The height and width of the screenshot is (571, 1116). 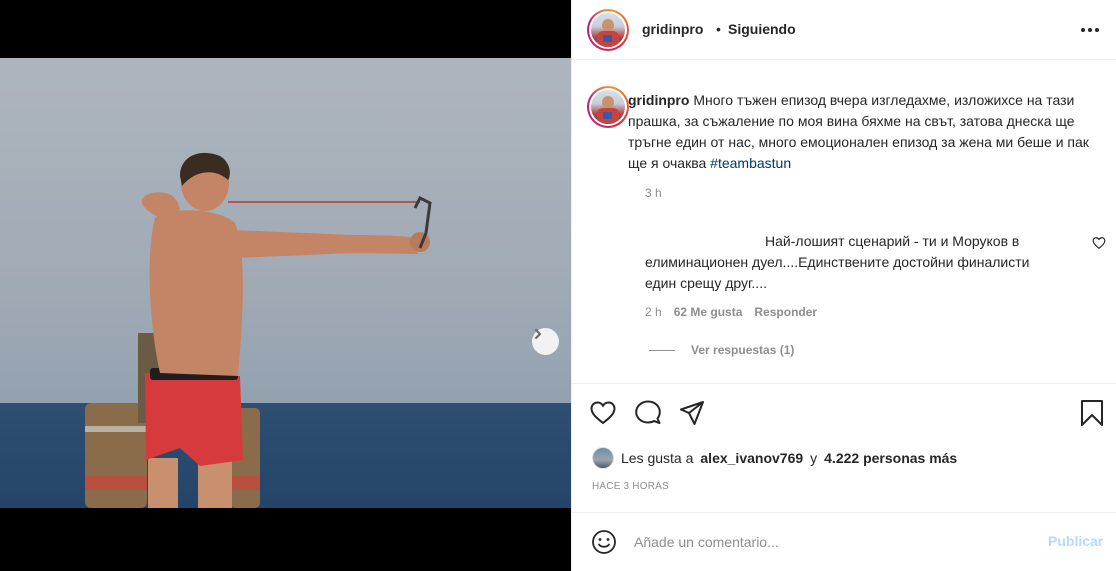 I want to click on comment-input, so click(x=834, y=542).